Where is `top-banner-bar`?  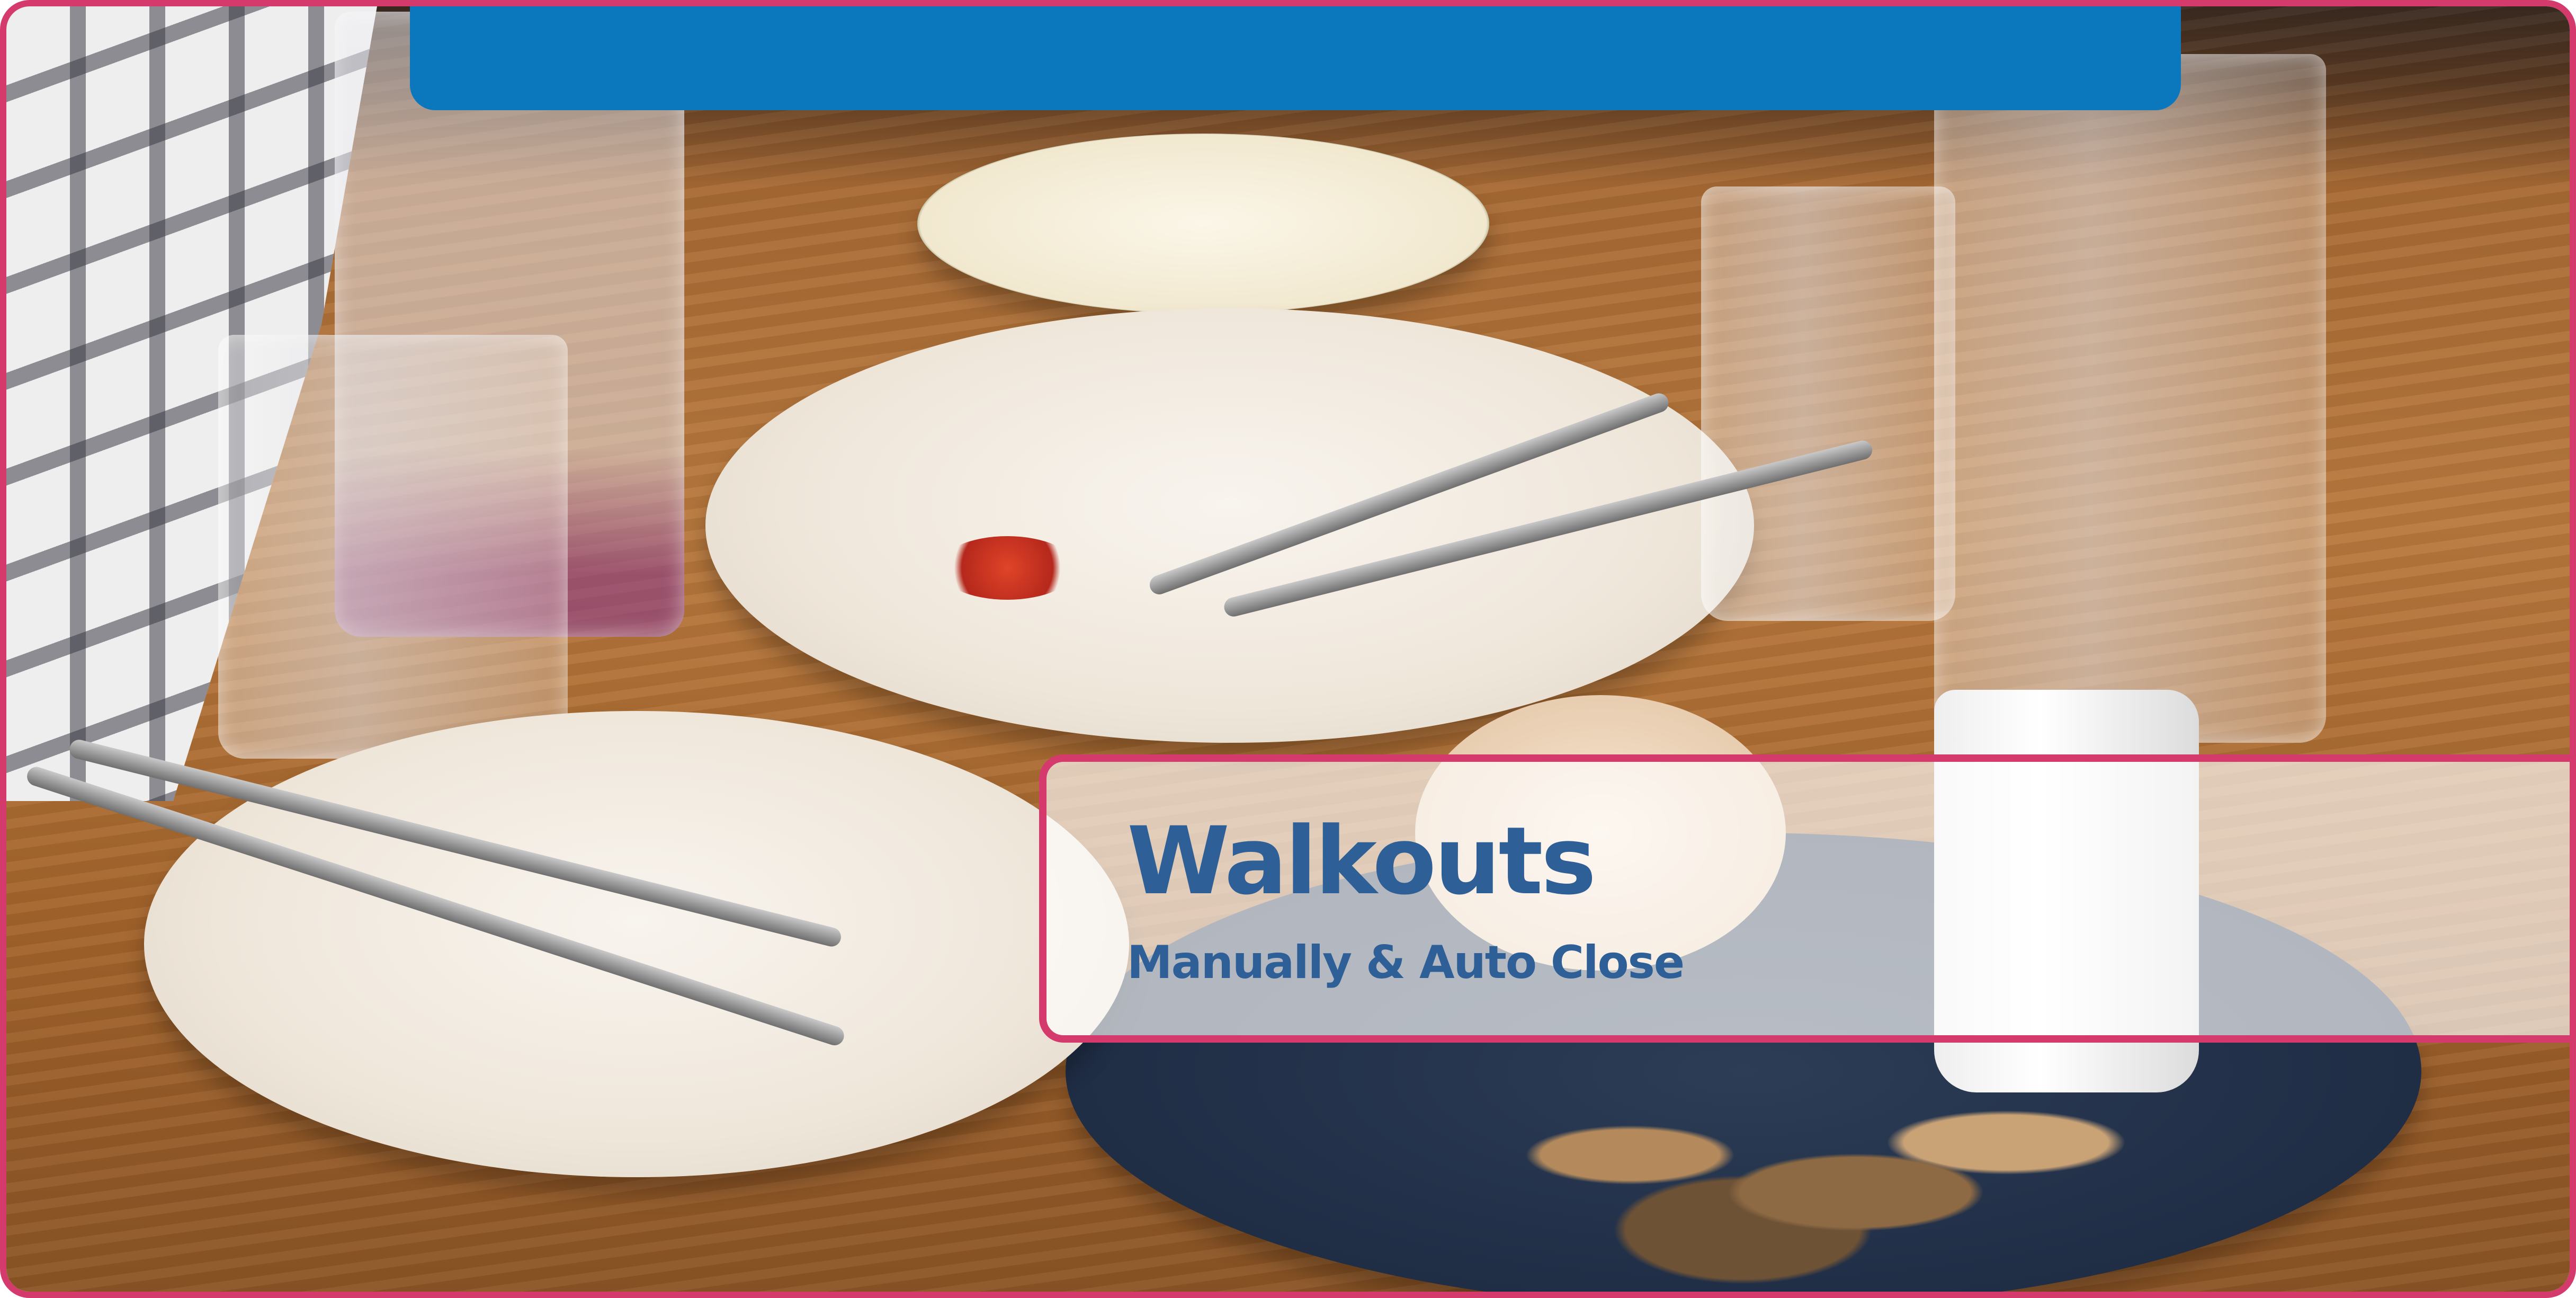
top-banner-bar is located at coordinates (1295, 58).